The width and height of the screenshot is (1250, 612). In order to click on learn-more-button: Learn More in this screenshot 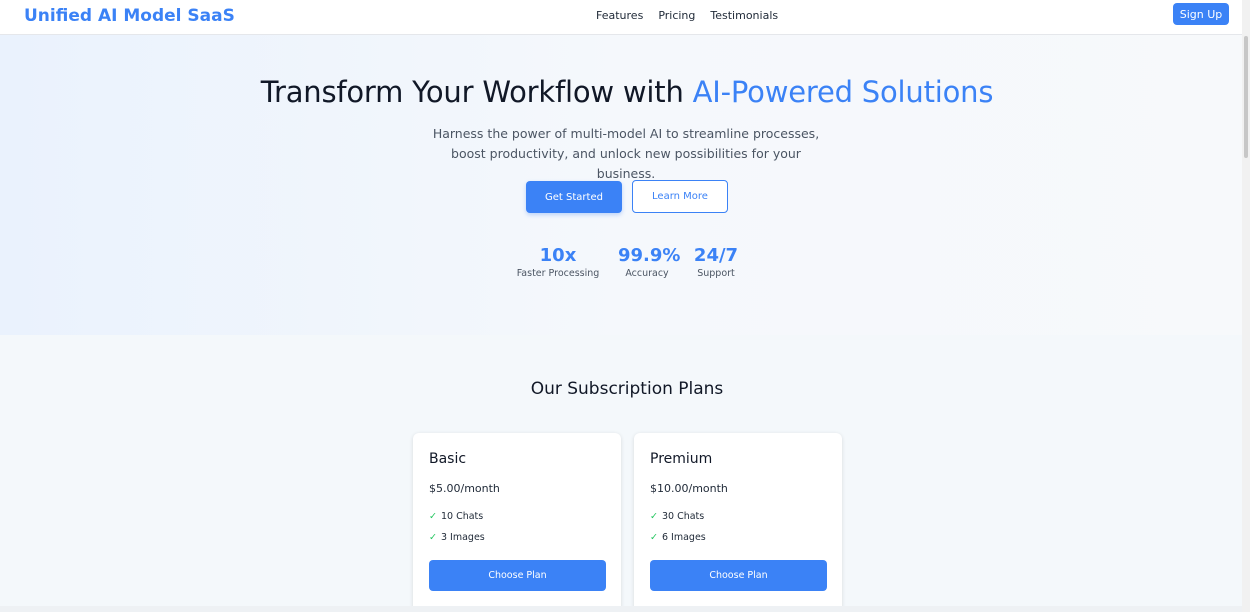, I will do `click(680, 196)`.